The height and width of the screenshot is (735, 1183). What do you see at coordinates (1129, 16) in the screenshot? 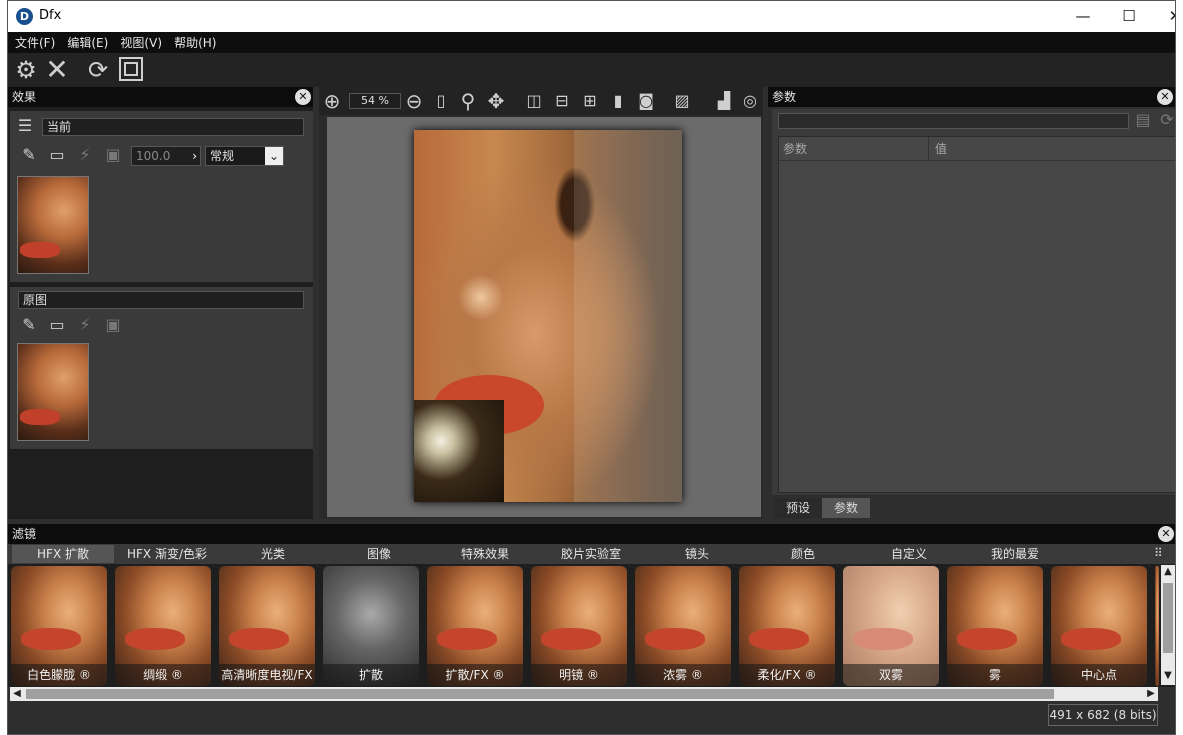
I see `maximize-button: ☐` at bounding box center [1129, 16].